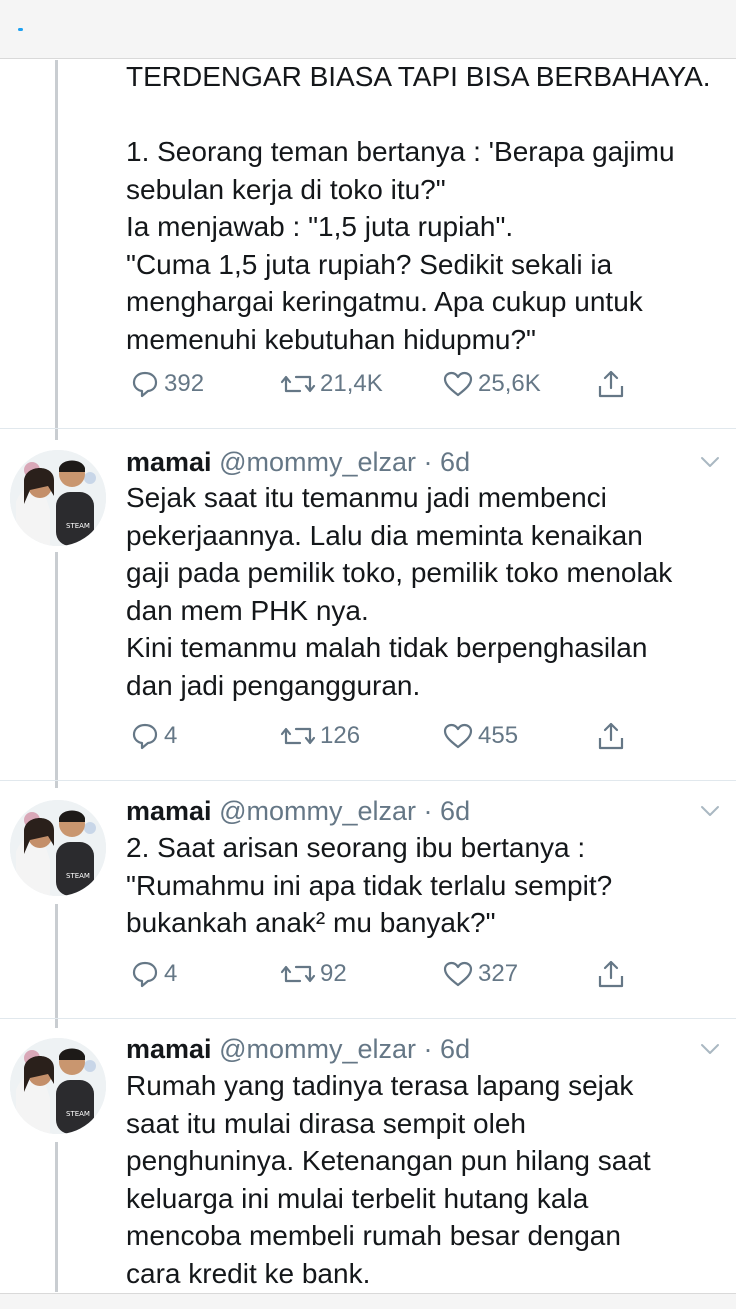  I want to click on text-line: saat itu mulai dirasa sempit oleh, so click(326, 1123).